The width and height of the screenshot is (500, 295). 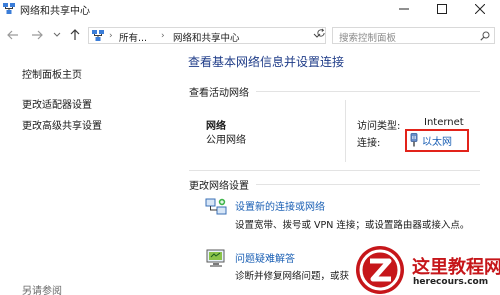 I want to click on recent-locations-button, so click(x=57, y=35).